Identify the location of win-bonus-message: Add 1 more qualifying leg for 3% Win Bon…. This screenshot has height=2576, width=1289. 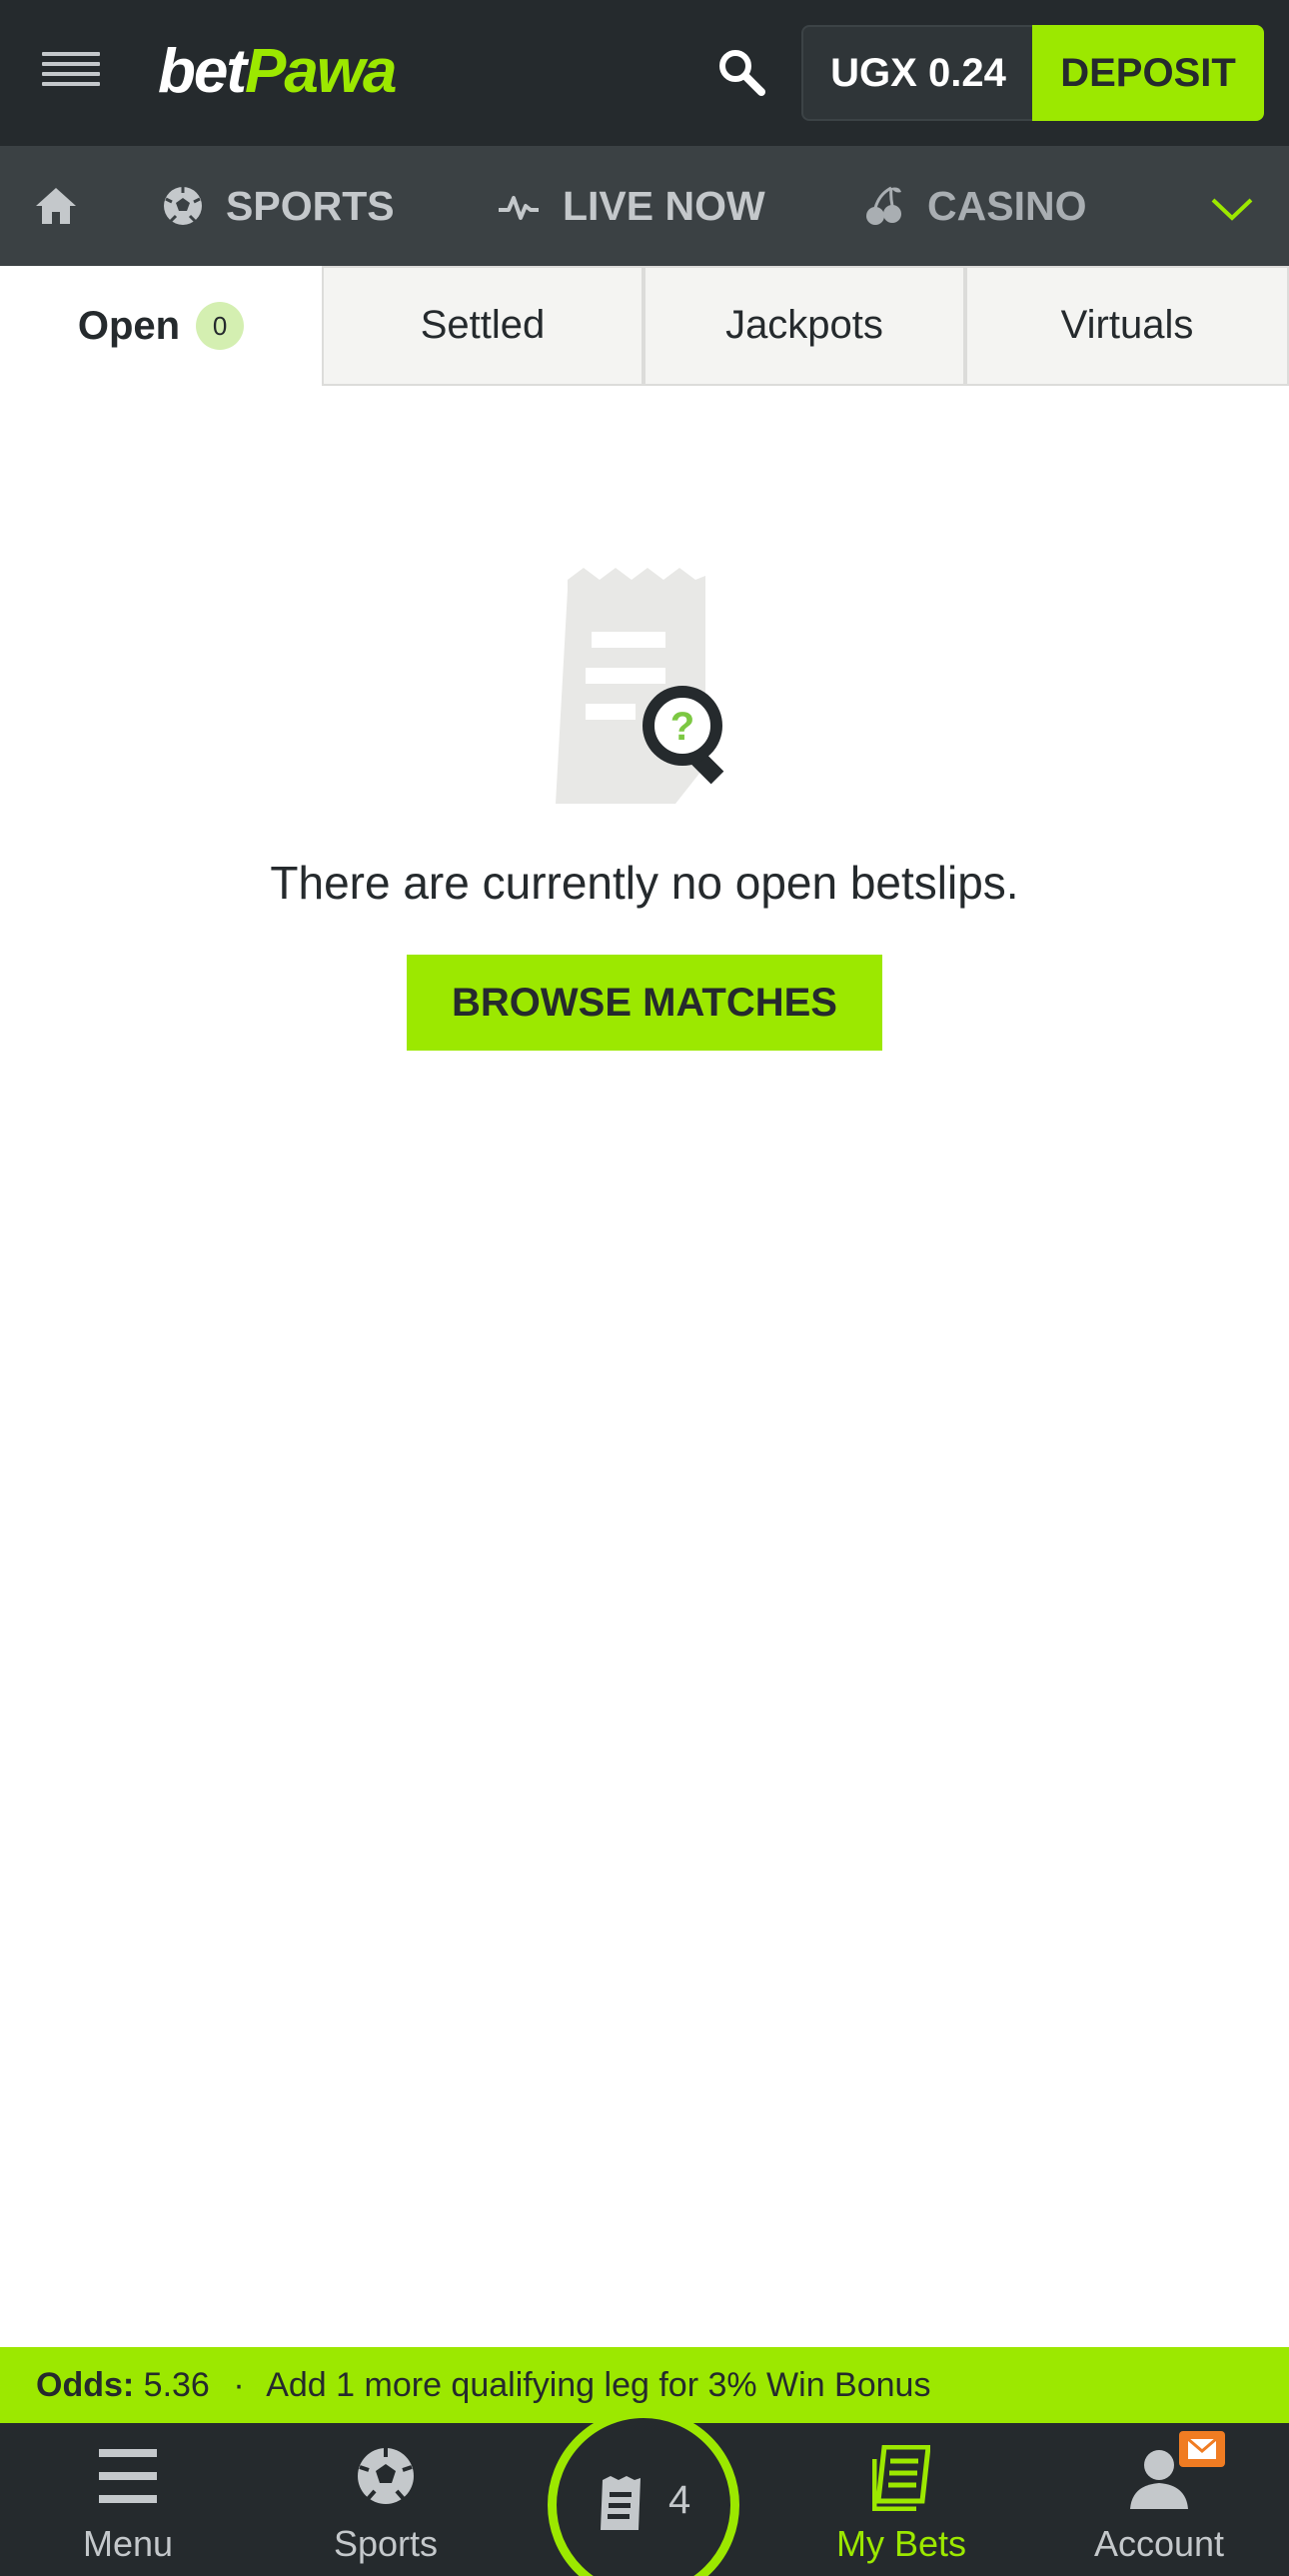
(598, 2385).